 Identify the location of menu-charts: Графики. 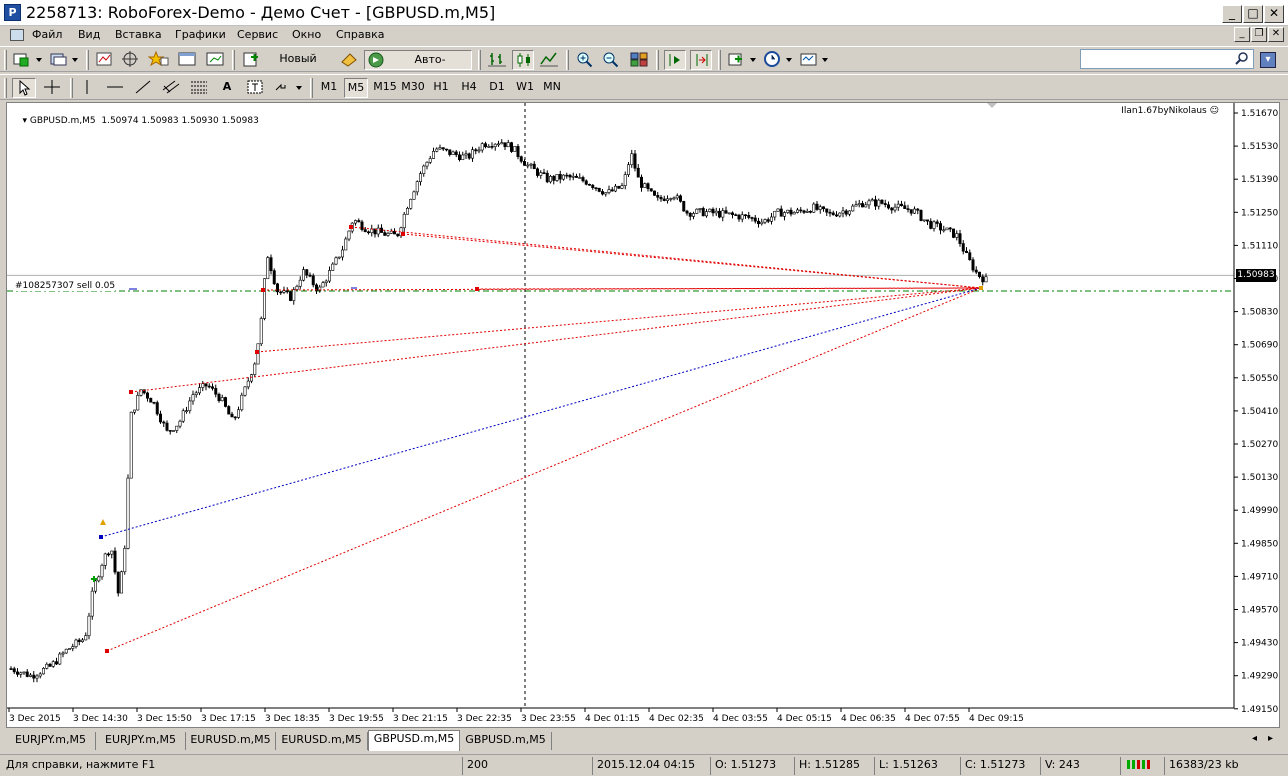
(200, 34).